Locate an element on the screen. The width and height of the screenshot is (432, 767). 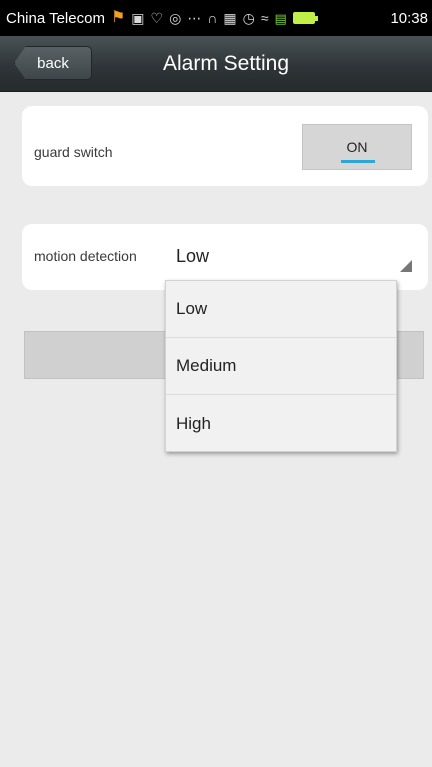
dropdown-option-medium: Medium is located at coordinates (281, 366).